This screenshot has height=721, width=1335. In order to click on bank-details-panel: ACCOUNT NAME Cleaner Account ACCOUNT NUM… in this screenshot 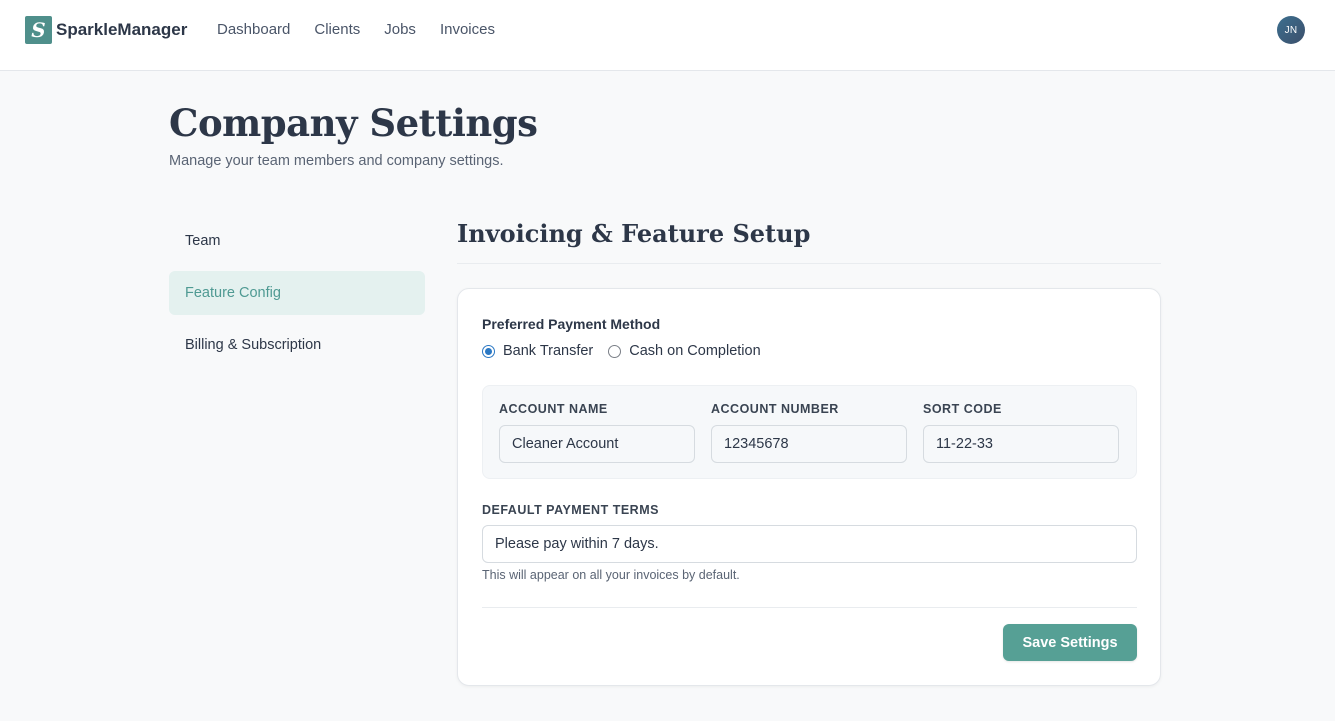, I will do `click(809, 432)`.